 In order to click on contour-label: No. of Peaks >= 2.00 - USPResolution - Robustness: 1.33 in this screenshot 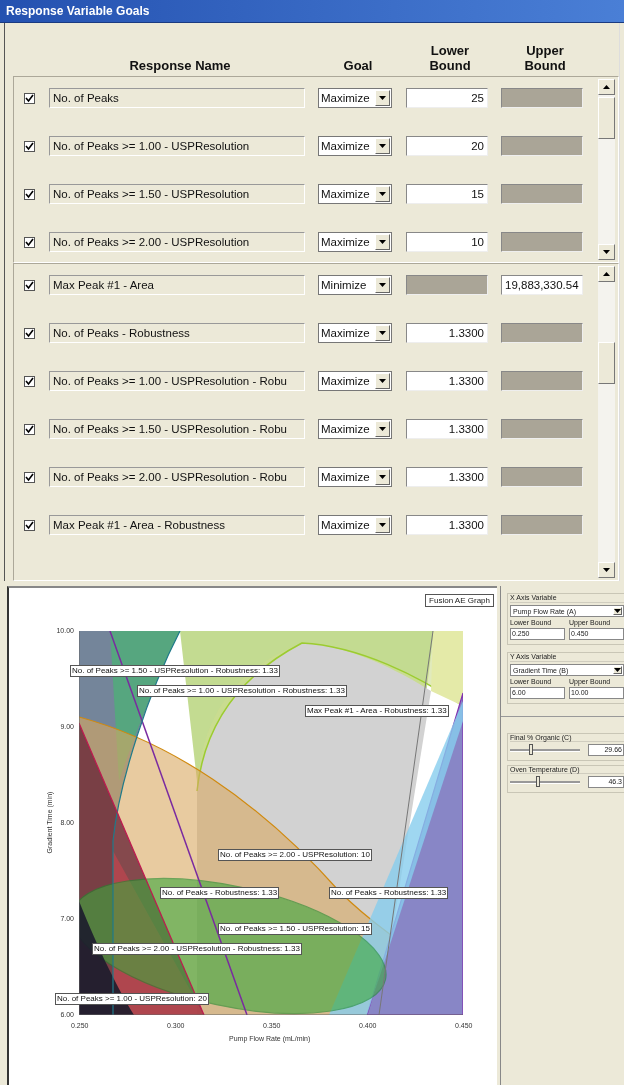, I will do `click(197, 949)`.